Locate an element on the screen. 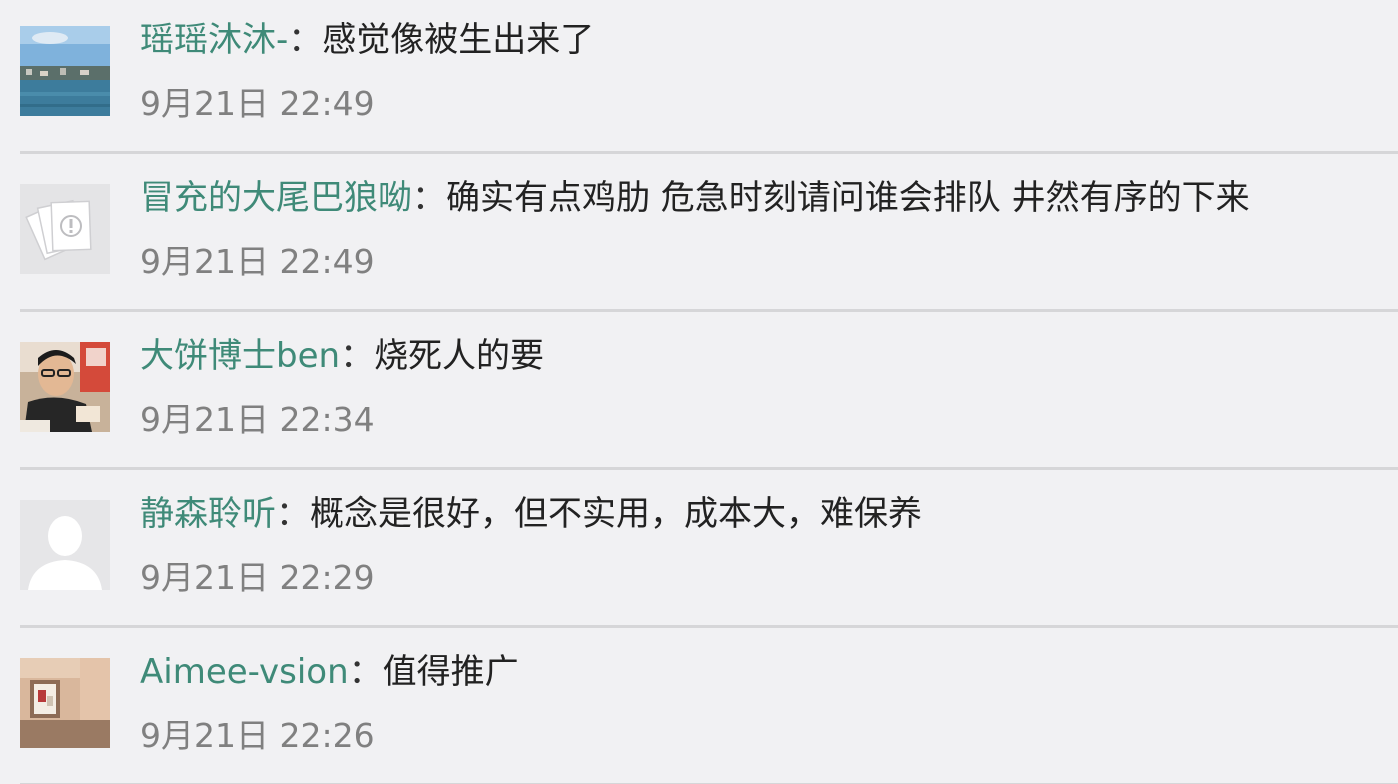  username-link: 大饼博士ben is located at coordinates (240, 356).